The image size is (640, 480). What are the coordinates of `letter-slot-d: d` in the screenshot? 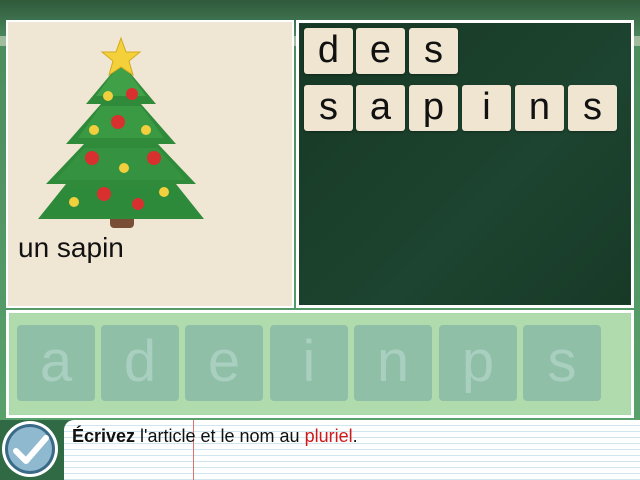 It's located at (140, 363).